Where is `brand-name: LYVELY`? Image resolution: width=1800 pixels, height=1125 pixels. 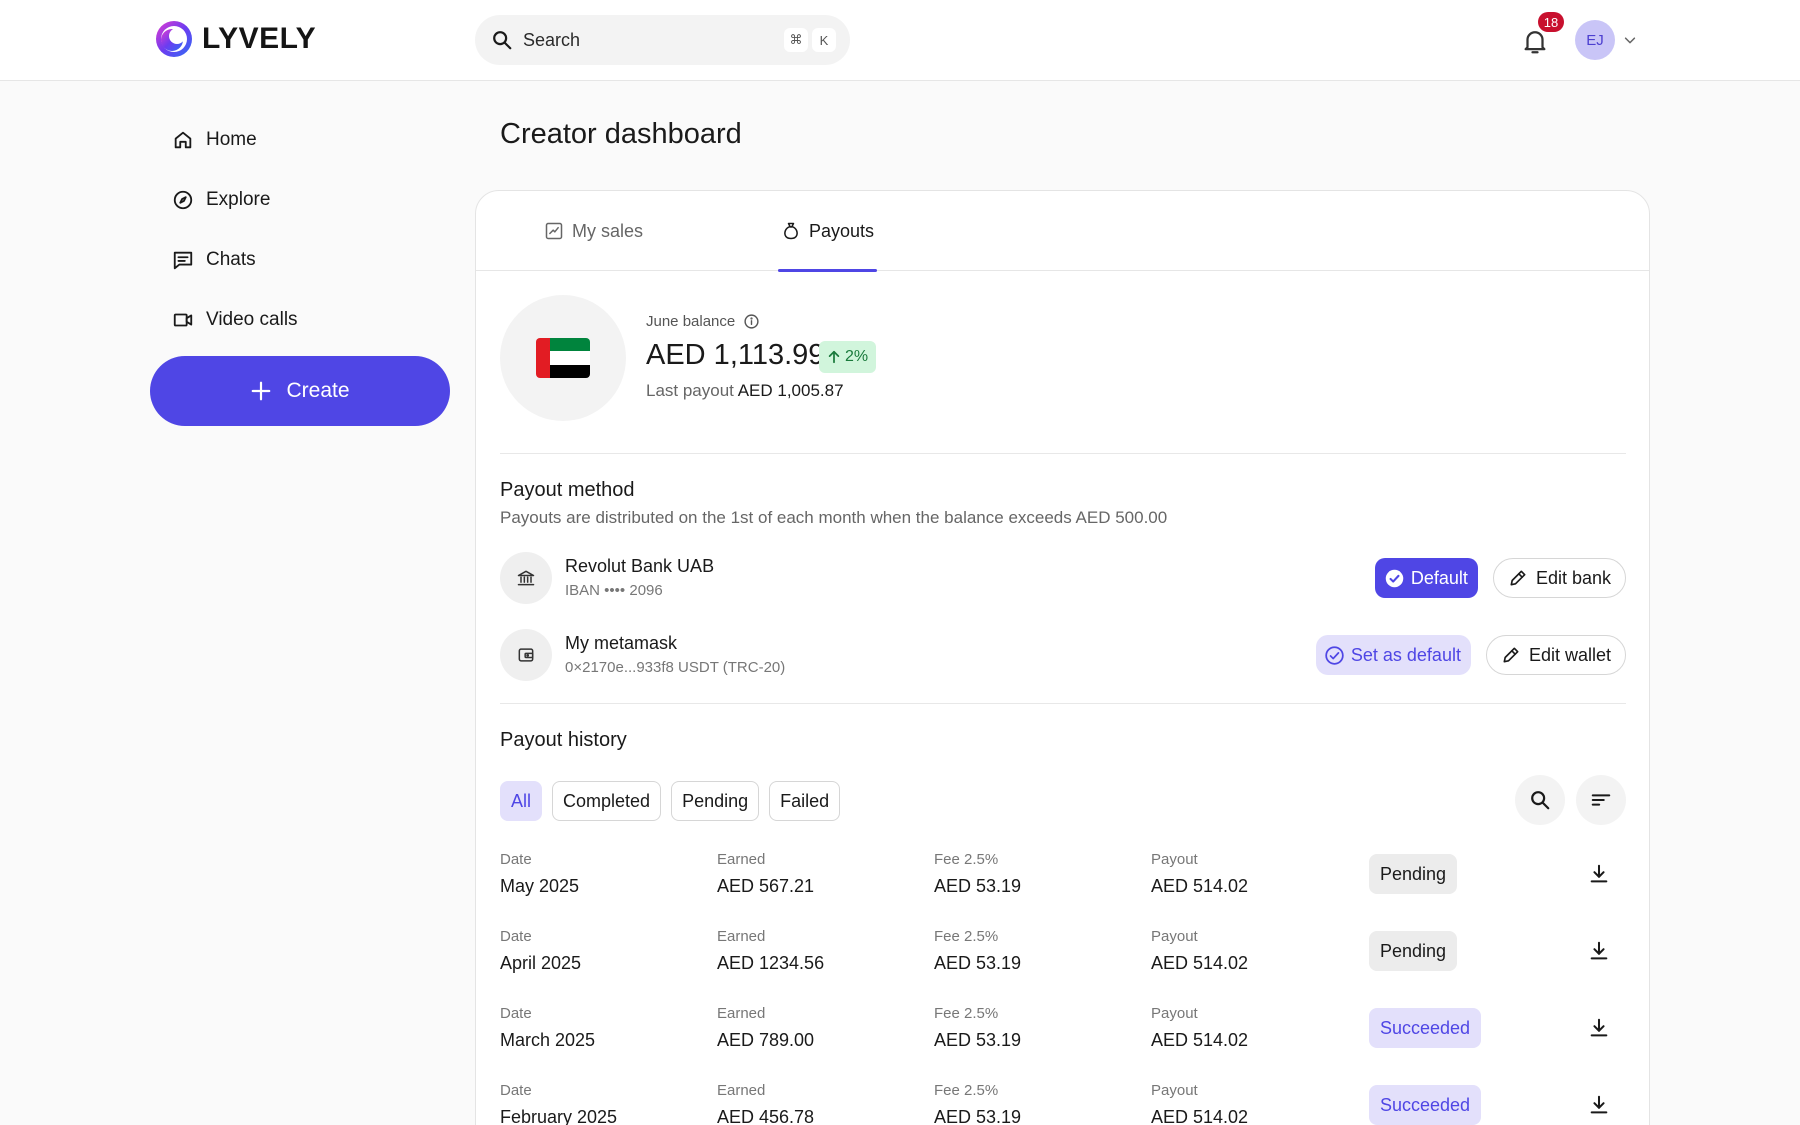 brand-name: LYVELY is located at coordinates (259, 38).